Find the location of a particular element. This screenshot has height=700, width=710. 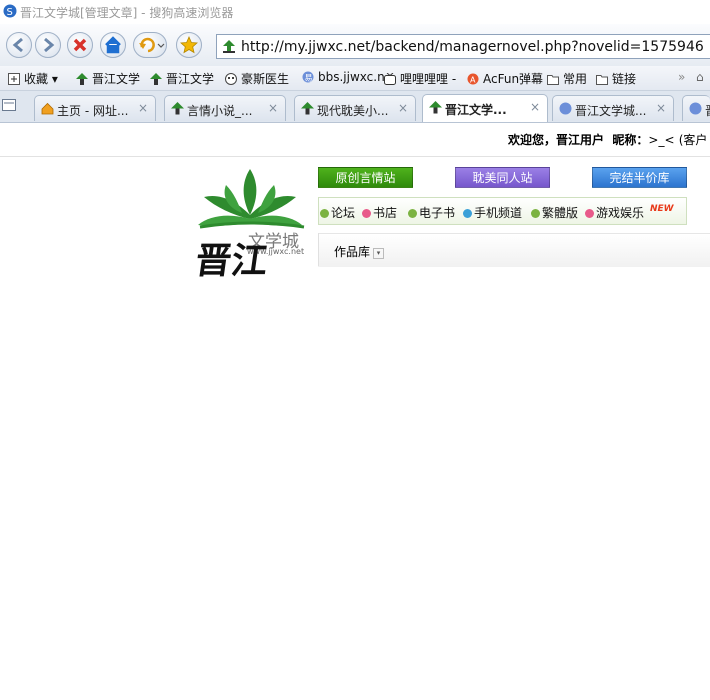

svg-text: 易 is located at coordinates (309, 78).